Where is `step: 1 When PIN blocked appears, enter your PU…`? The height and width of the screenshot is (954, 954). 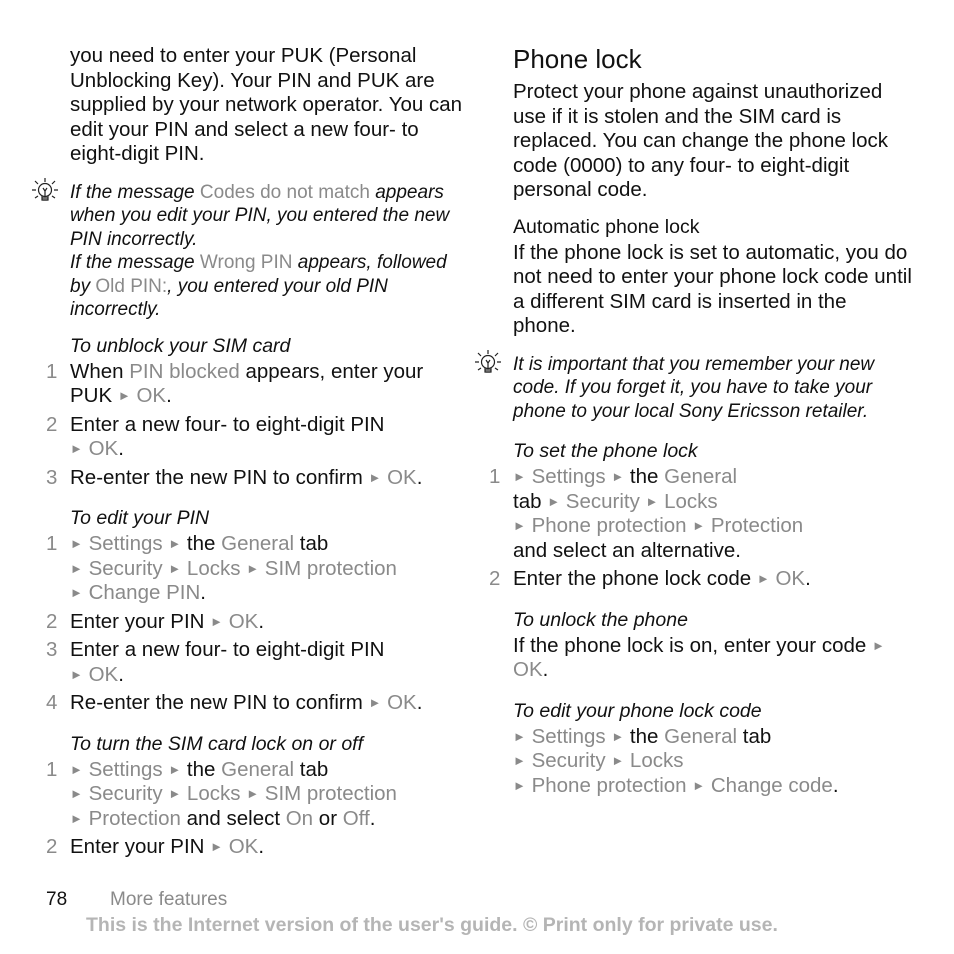
step: 1 When PIN blocked appears, enter your PU… is located at coordinates (235, 383).